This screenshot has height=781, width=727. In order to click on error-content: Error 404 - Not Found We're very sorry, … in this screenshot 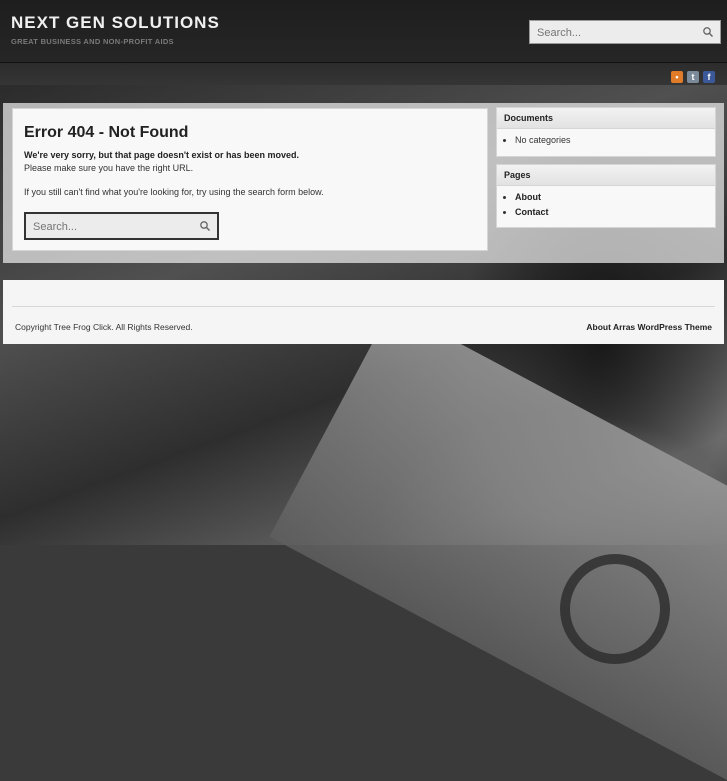, I will do `click(250, 179)`.